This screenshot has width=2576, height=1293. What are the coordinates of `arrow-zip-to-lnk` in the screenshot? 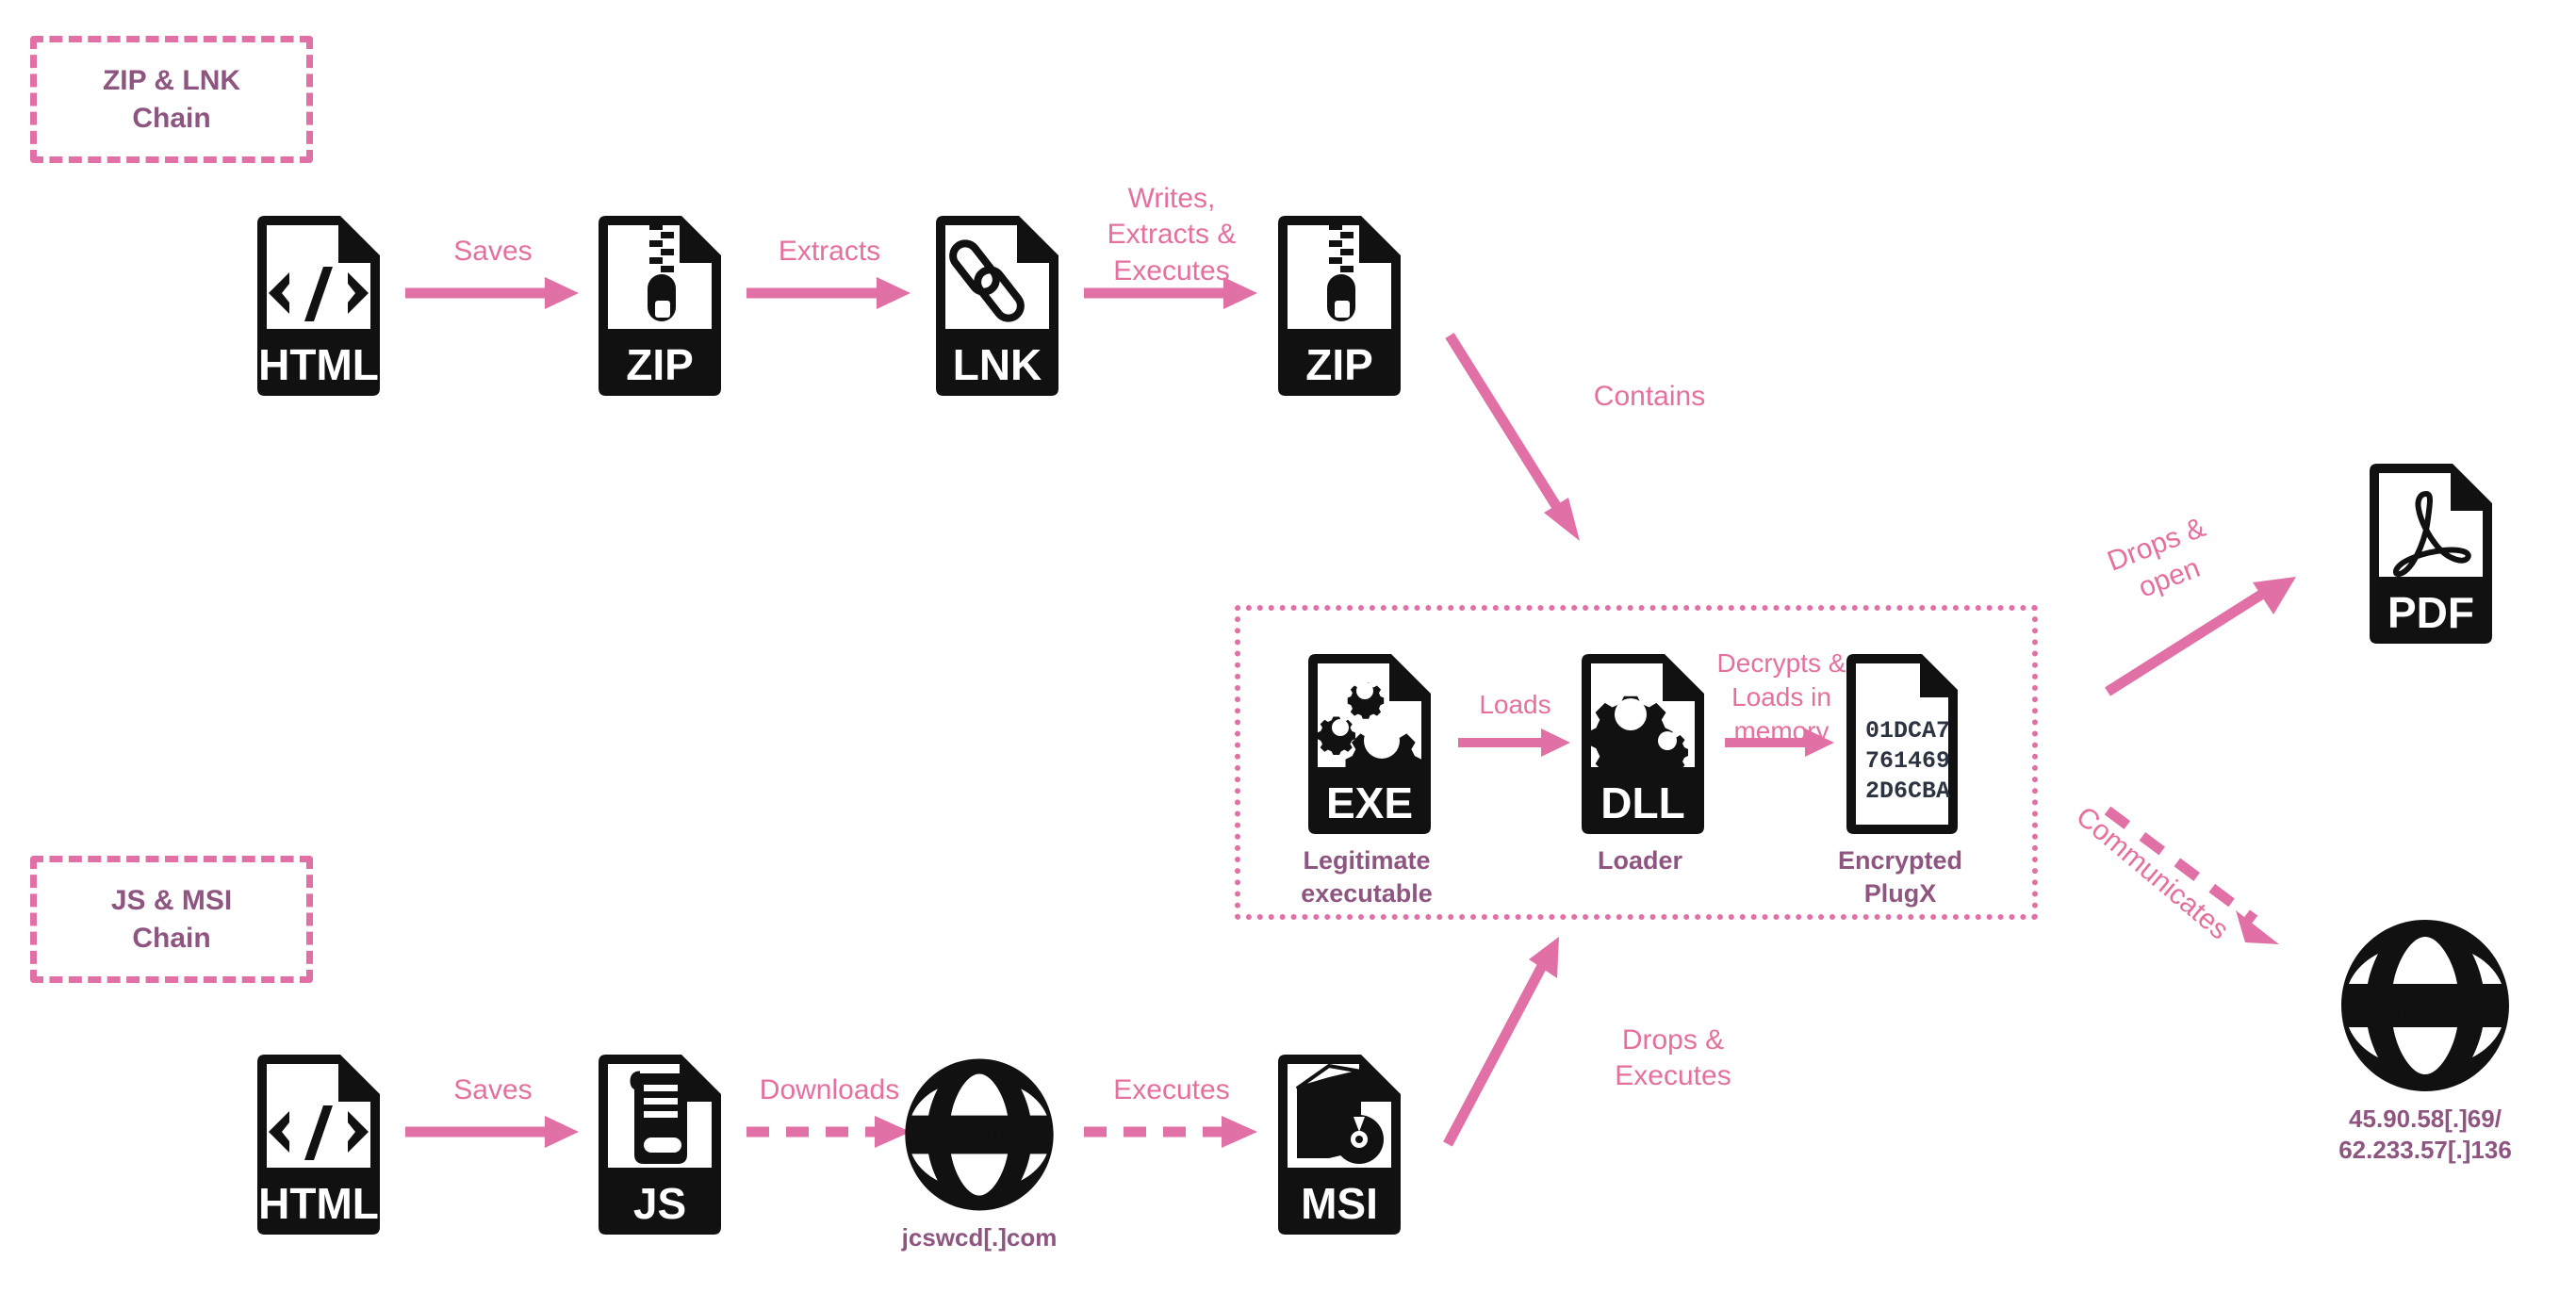 It's located at (829, 293).